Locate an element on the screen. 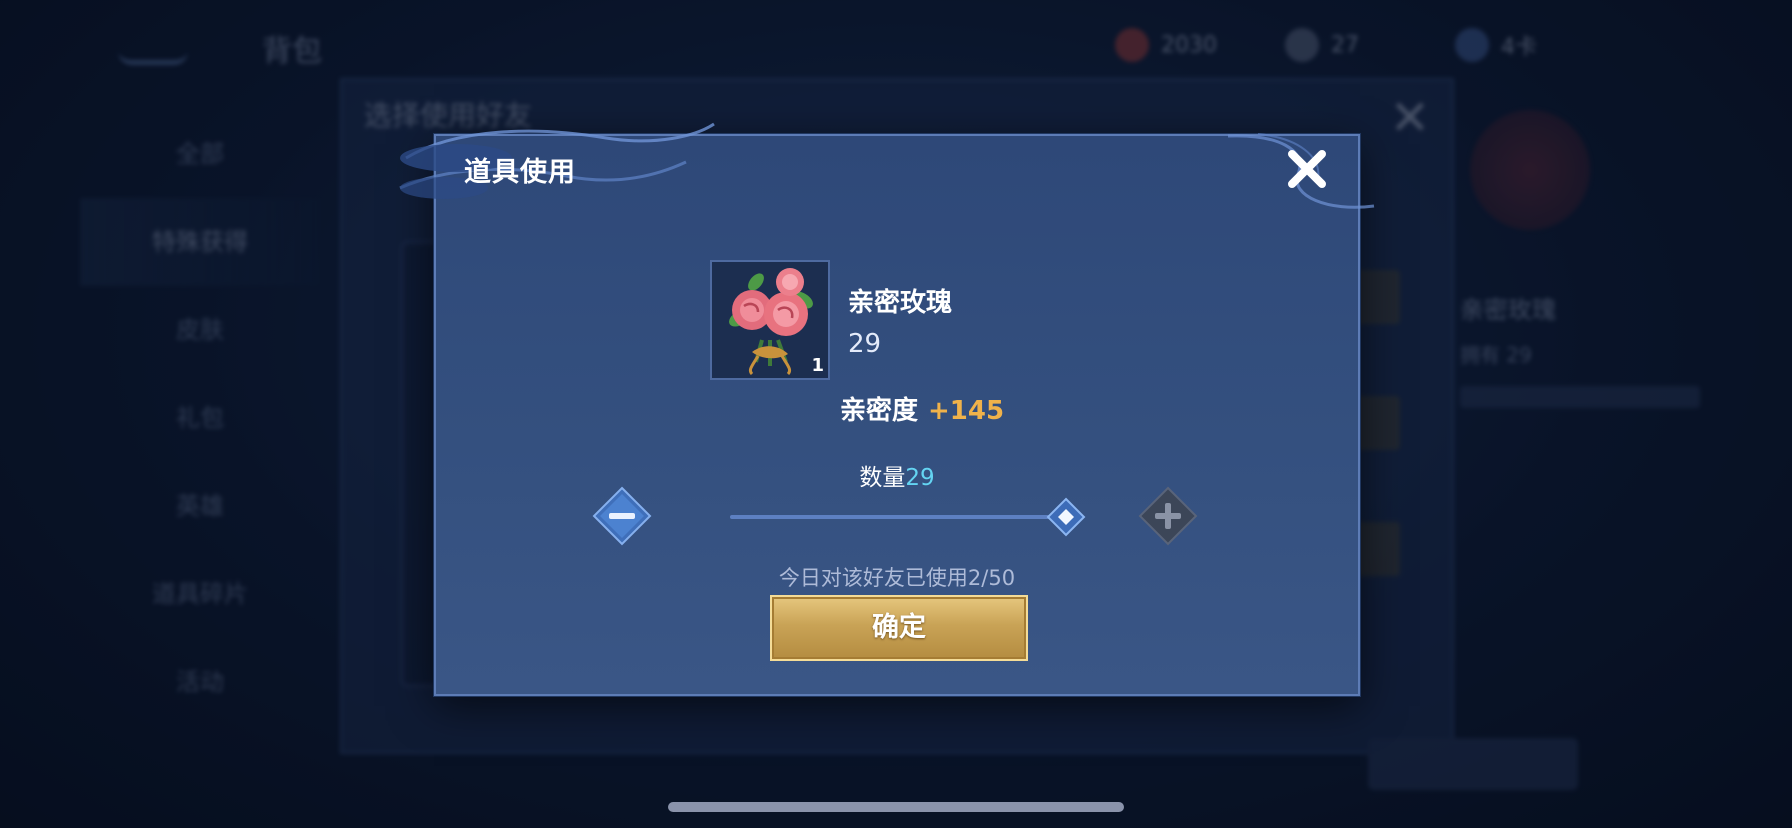 The width and height of the screenshot is (1792, 828). confirm-button: 确定 is located at coordinates (899, 628).